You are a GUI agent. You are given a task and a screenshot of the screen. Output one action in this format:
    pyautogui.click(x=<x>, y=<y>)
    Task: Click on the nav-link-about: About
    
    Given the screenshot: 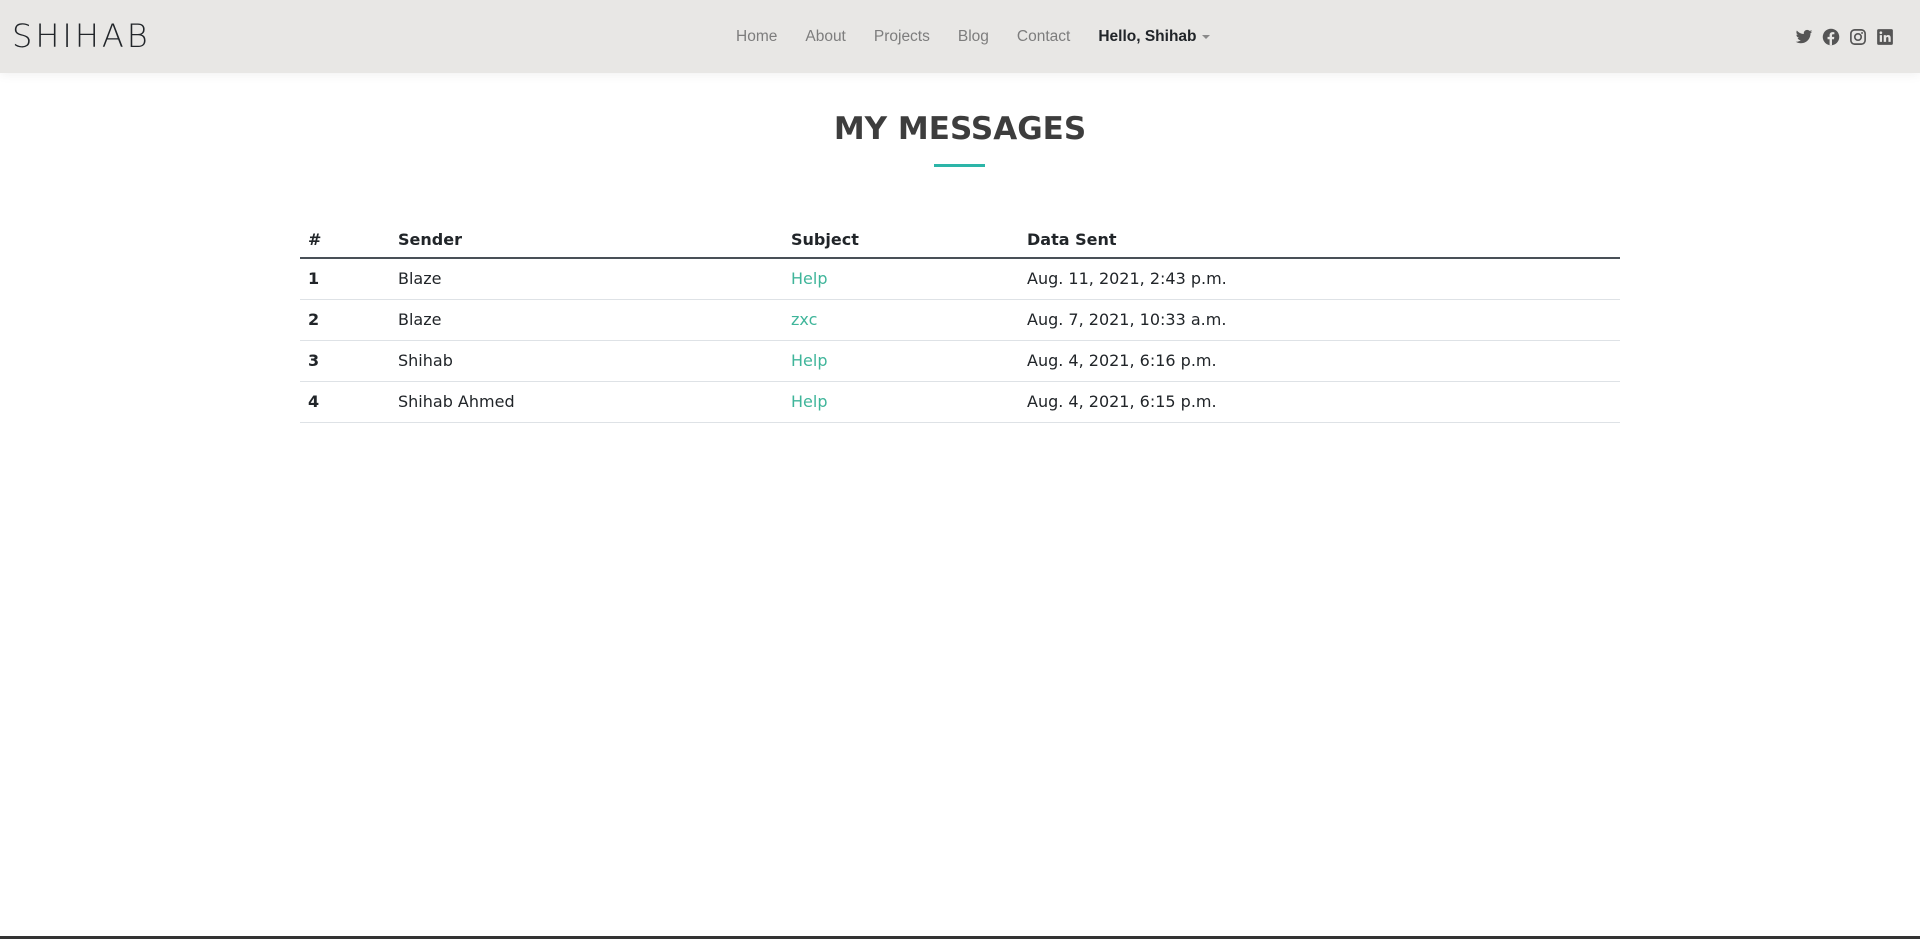 What is the action you would take?
    pyautogui.click(x=825, y=37)
    